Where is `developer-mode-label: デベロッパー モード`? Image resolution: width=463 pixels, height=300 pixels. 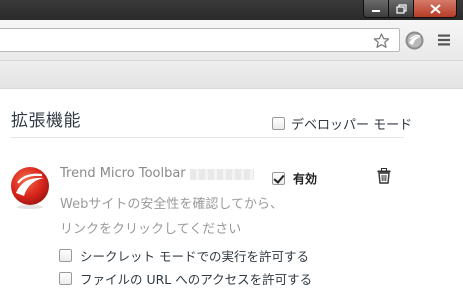 developer-mode-label: デベロッパー モード is located at coordinates (352, 125).